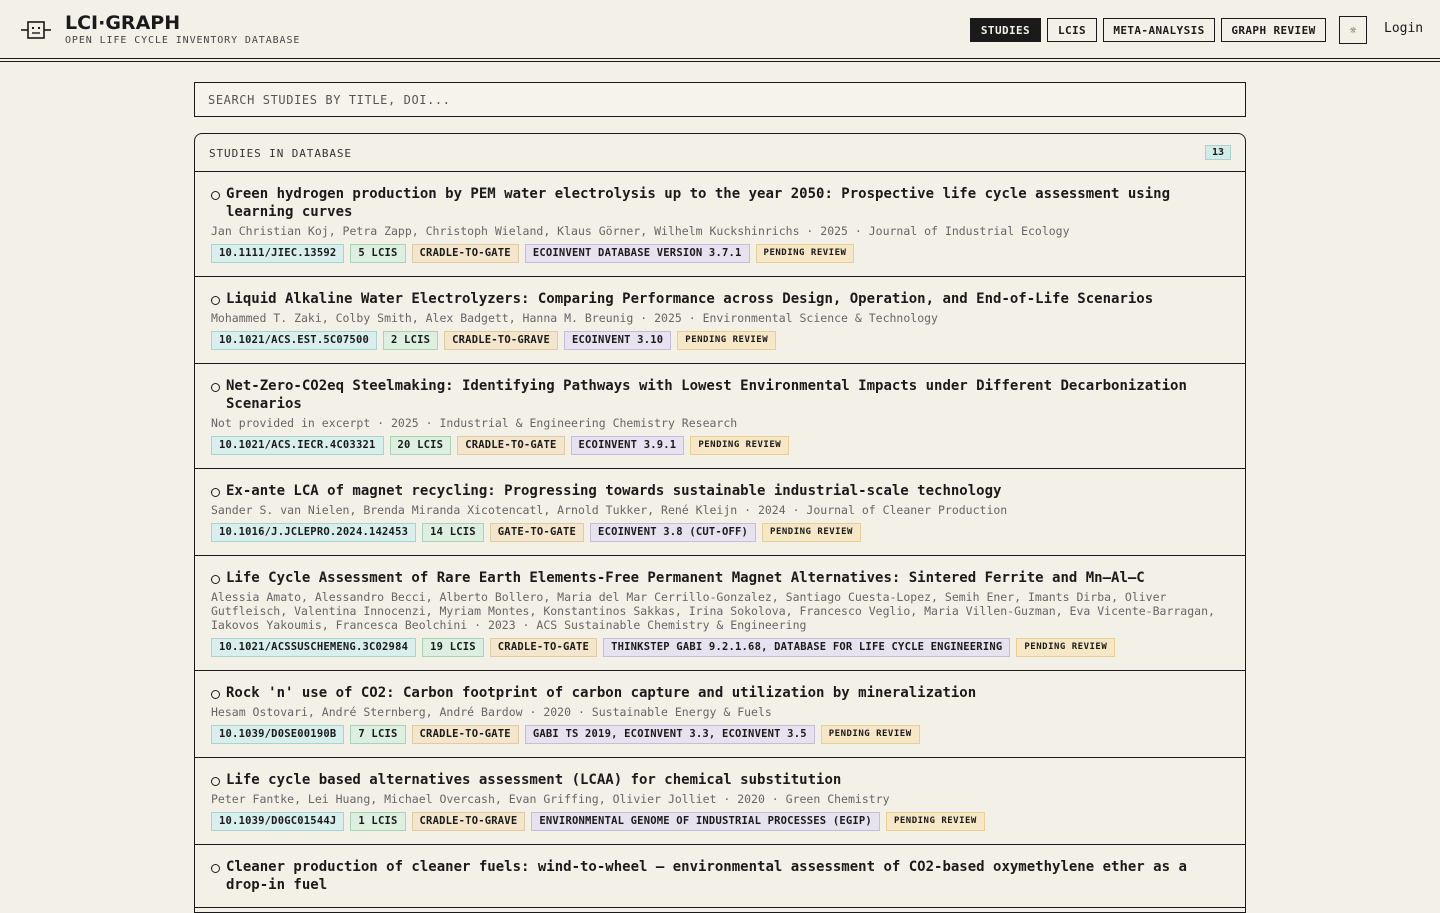 The width and height of the screenshot is (1440, 913). I want to click on nav-graph-review-button: GRAPH REVIEW, so click(1273, 30).